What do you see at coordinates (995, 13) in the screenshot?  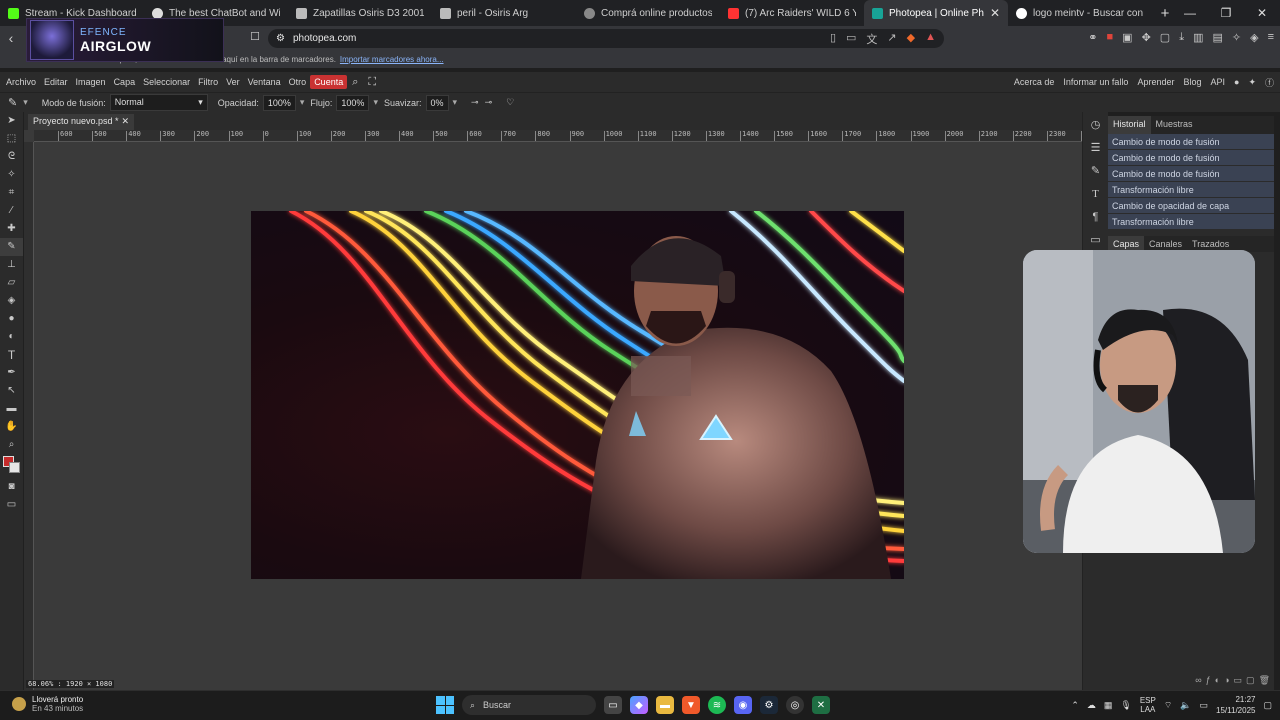 I see `close-tab-icon: ✕` at bounding box center [995, 13].